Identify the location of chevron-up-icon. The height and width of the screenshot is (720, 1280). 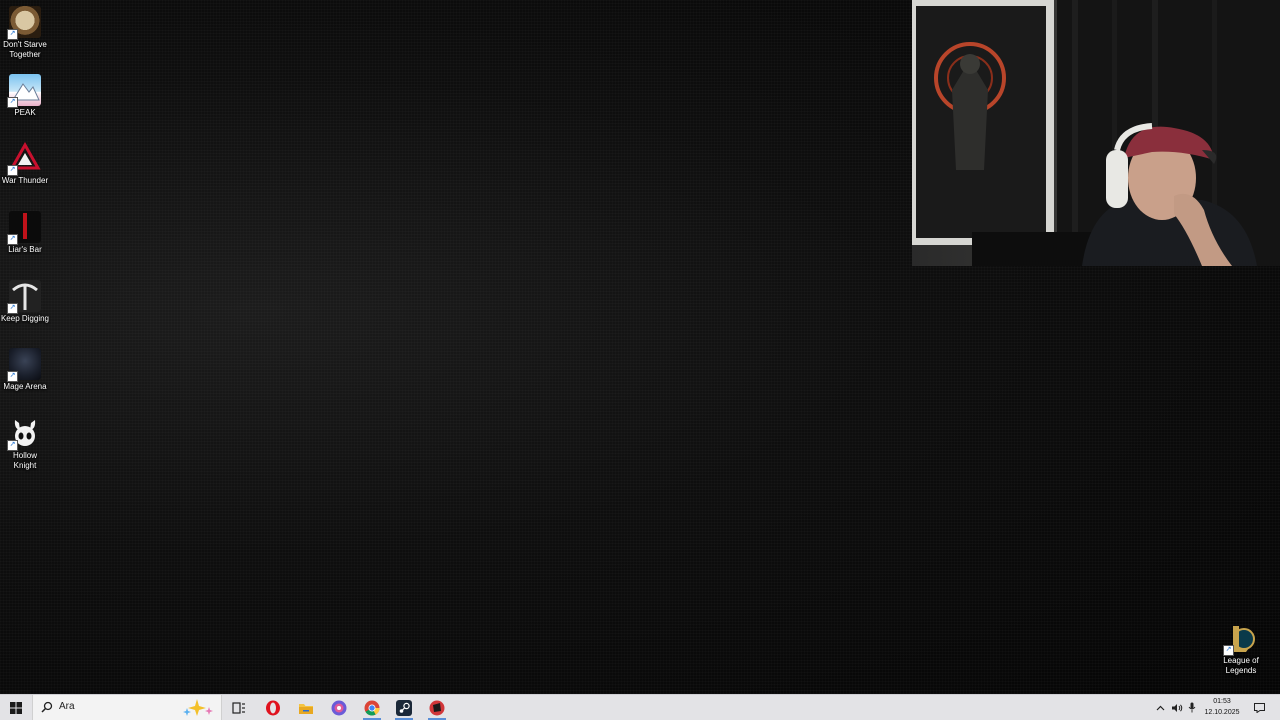
(1160, 707).